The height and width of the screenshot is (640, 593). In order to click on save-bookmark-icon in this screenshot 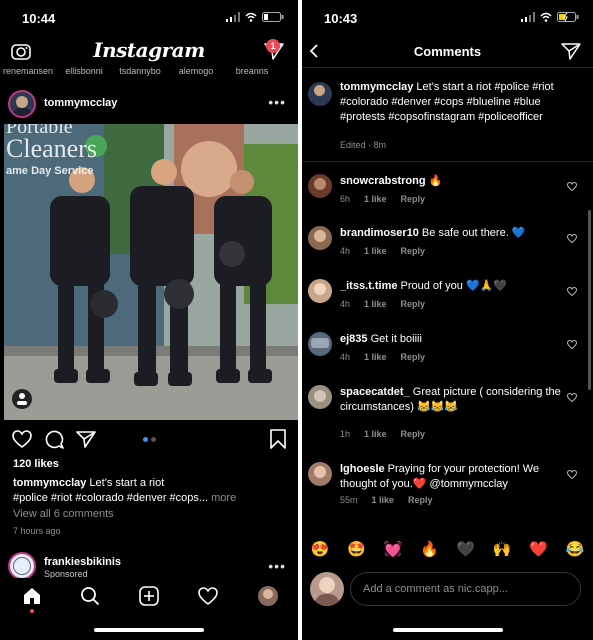, I will do `click(278, 439)`.